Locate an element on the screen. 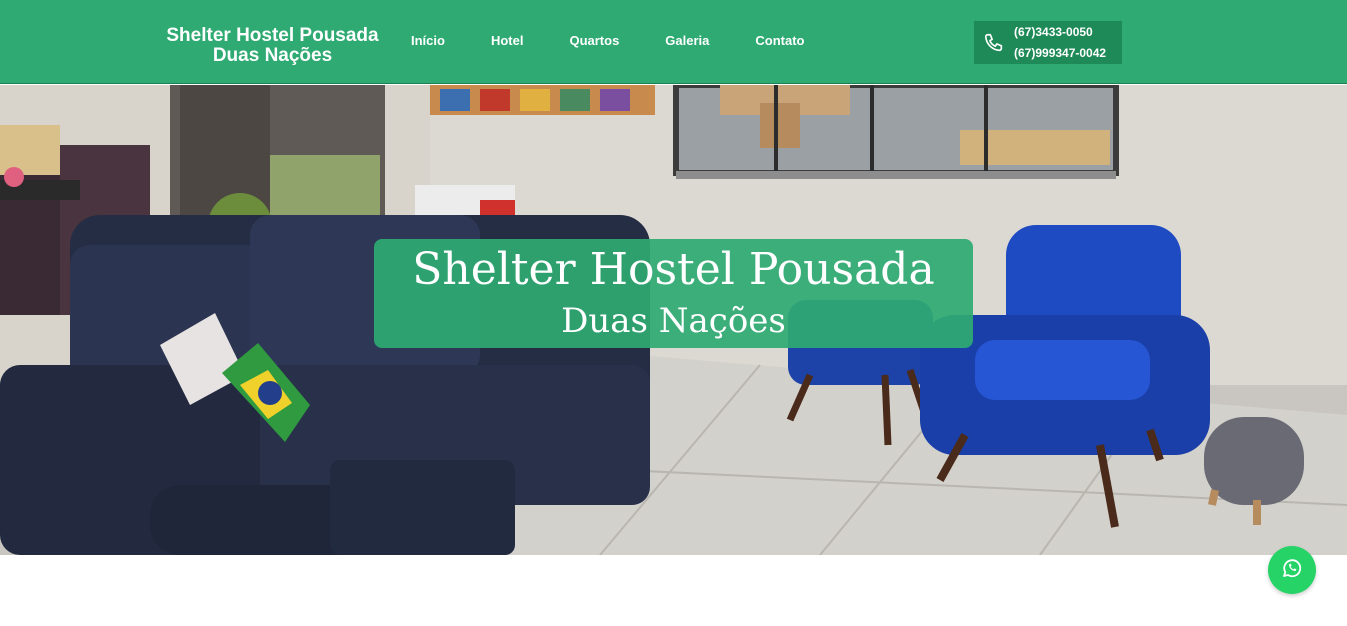 The width and height of the screenshot is (1347, 626). phone-number-2: (67)999347-0042 is located at coordinates (1060, 53).